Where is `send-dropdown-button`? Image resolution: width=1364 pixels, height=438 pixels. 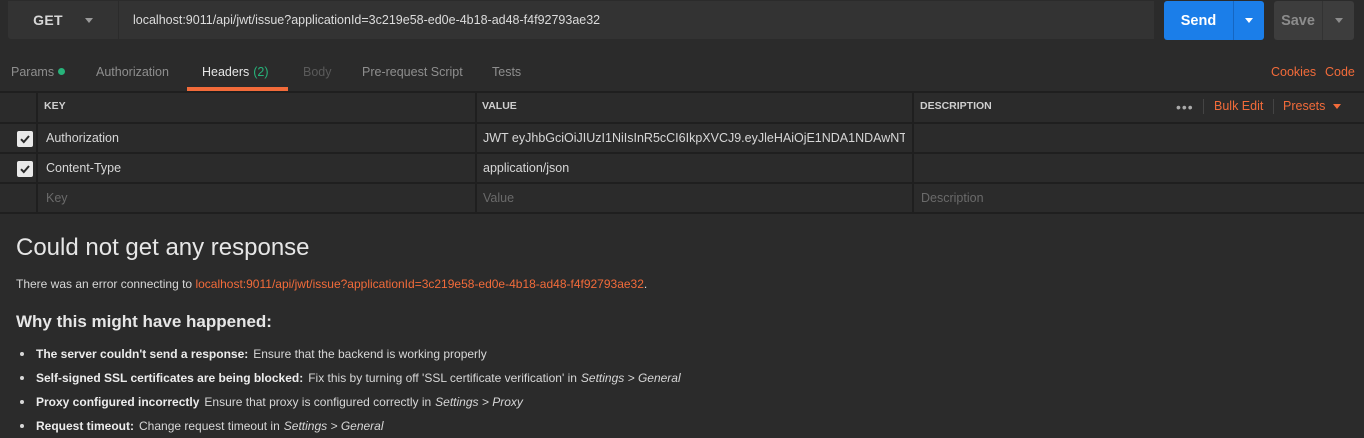 send-dropdown-button is located at coordinates (1249, 20).